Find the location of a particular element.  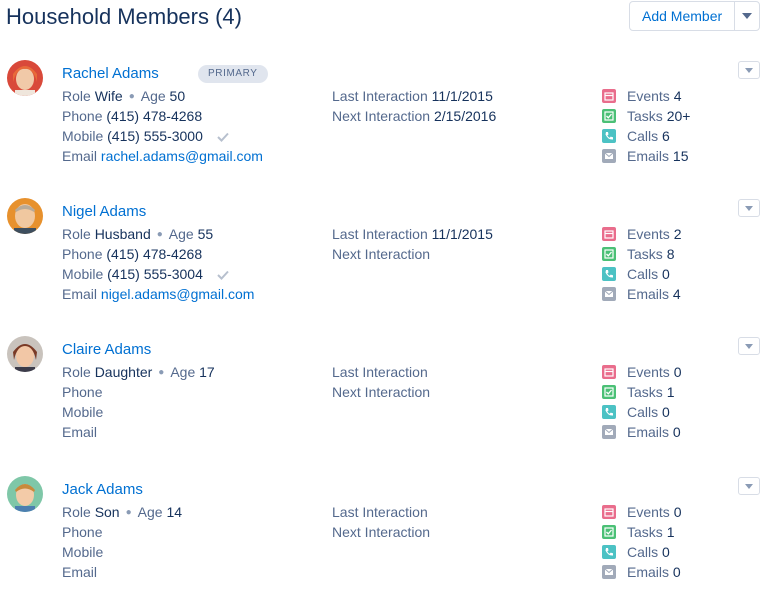

emails-stat: Emails 4 is located at coordinates (654, 294).